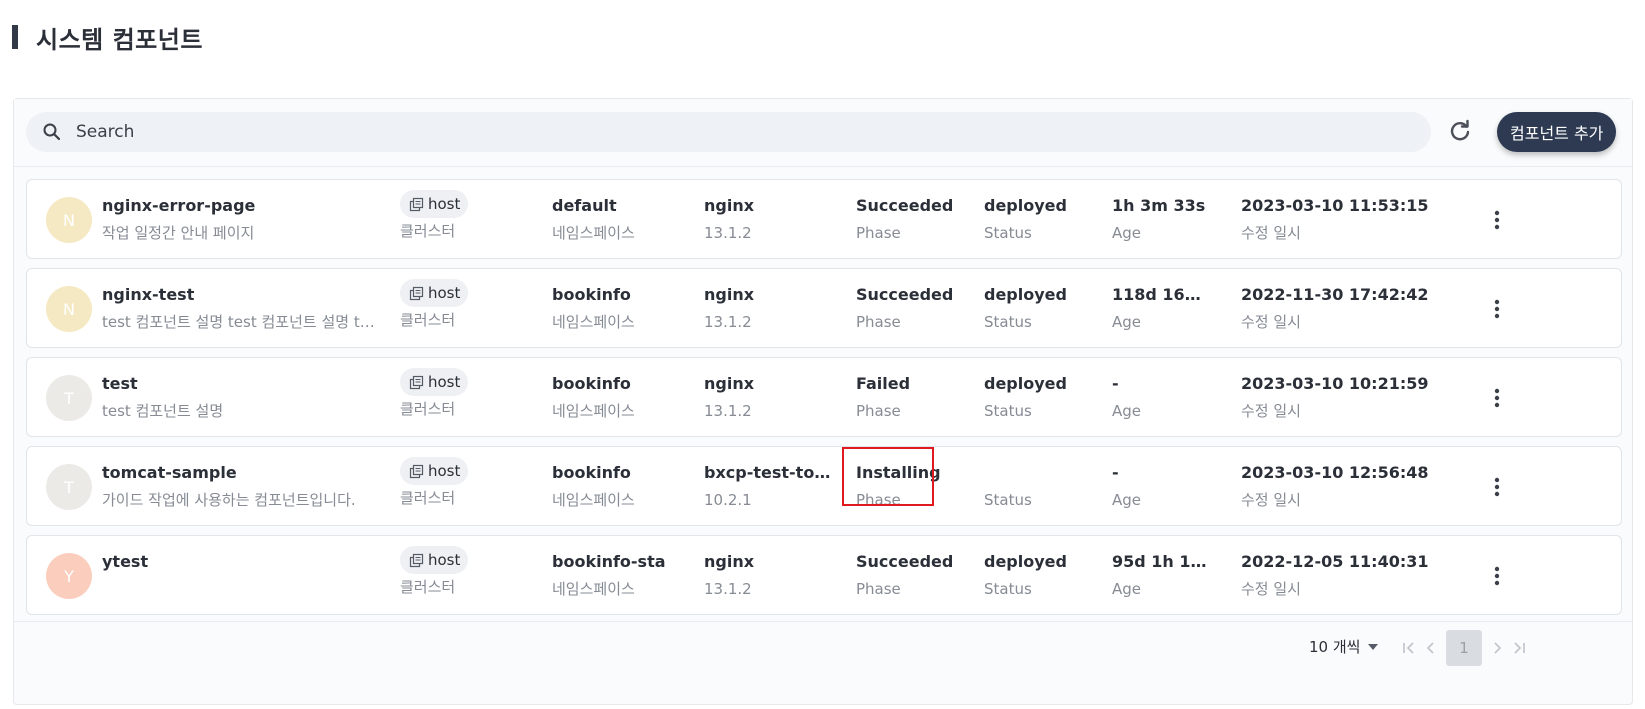  Describe the element at coordinates (239, 206) in the screenshot. I see `name-value: nginx-error-page` at that location.